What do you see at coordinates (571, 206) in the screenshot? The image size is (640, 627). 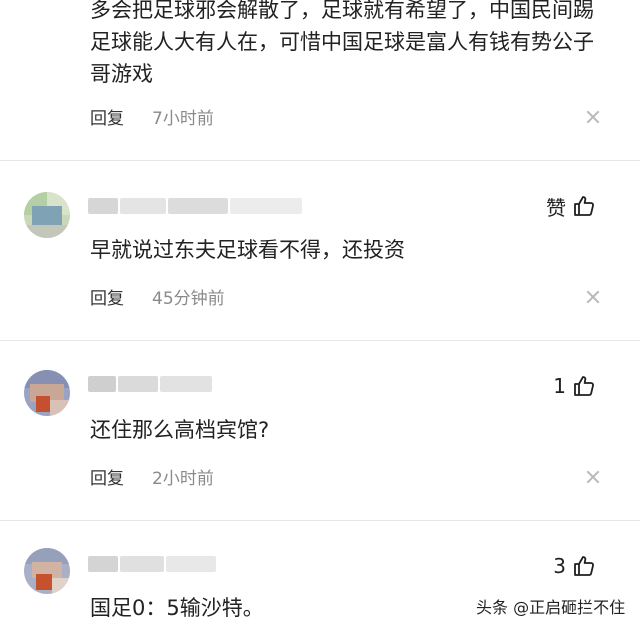 I see `like-button: 赞` at bounding box center [571, 206].